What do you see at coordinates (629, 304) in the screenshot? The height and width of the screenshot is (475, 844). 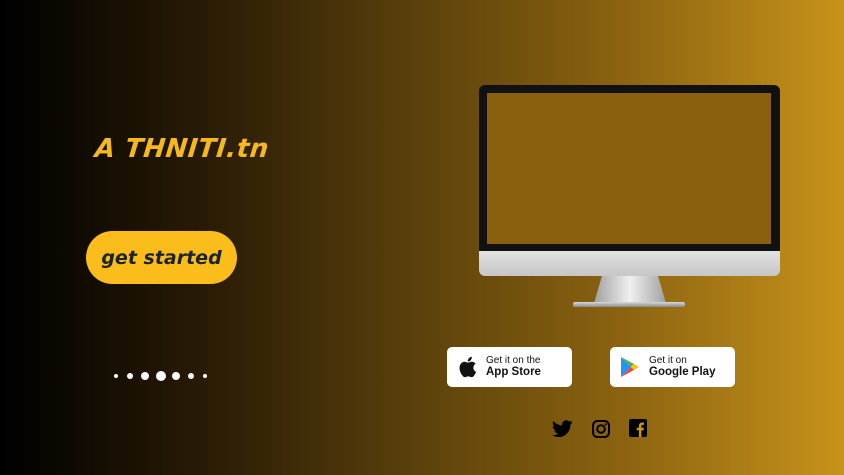 I see `monitor-base` at bounding box center [629, 304].